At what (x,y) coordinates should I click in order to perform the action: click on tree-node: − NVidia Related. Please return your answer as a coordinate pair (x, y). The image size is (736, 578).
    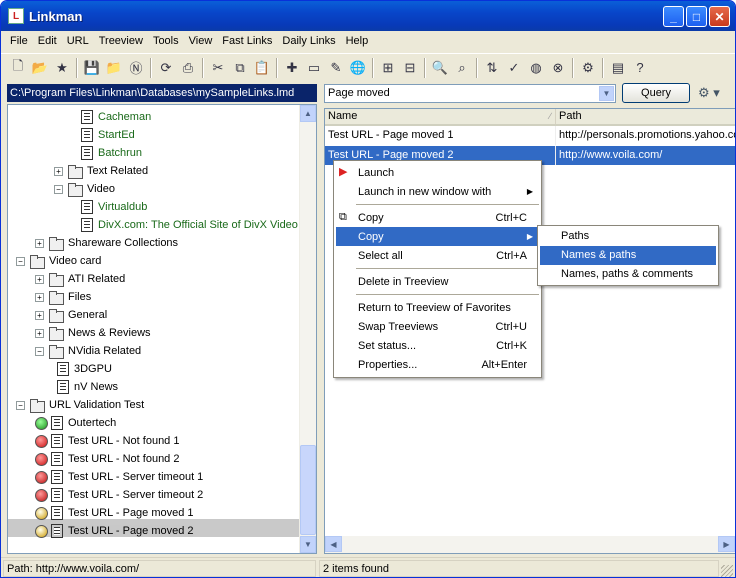
    Looking at the image, I should click on (88, 351).